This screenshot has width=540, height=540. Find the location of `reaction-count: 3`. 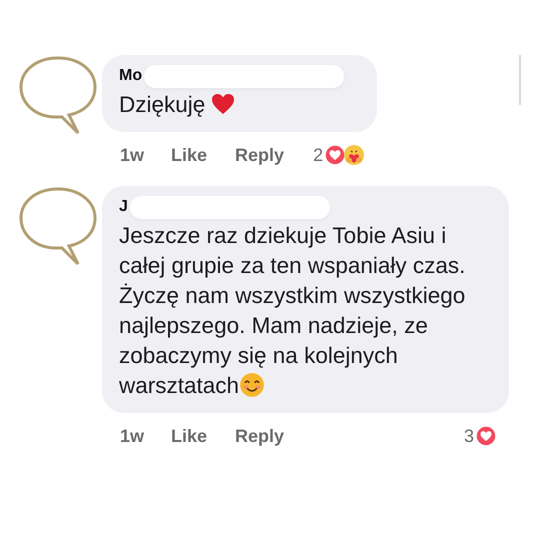

reaction-count: 3 is located at coordinates (469, 436).